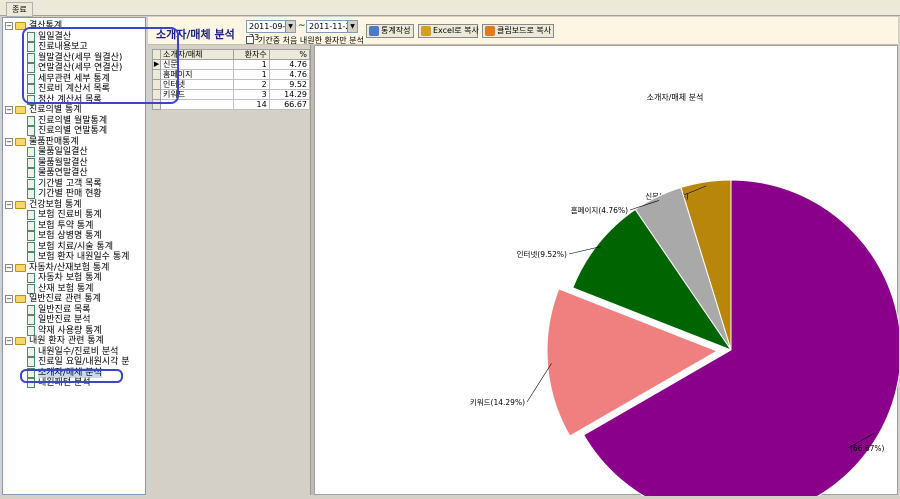  What do you see at coordinates (19, 9) in the screenshot?
I see `menu-exit: 종료` at bounding box center [19, 9].